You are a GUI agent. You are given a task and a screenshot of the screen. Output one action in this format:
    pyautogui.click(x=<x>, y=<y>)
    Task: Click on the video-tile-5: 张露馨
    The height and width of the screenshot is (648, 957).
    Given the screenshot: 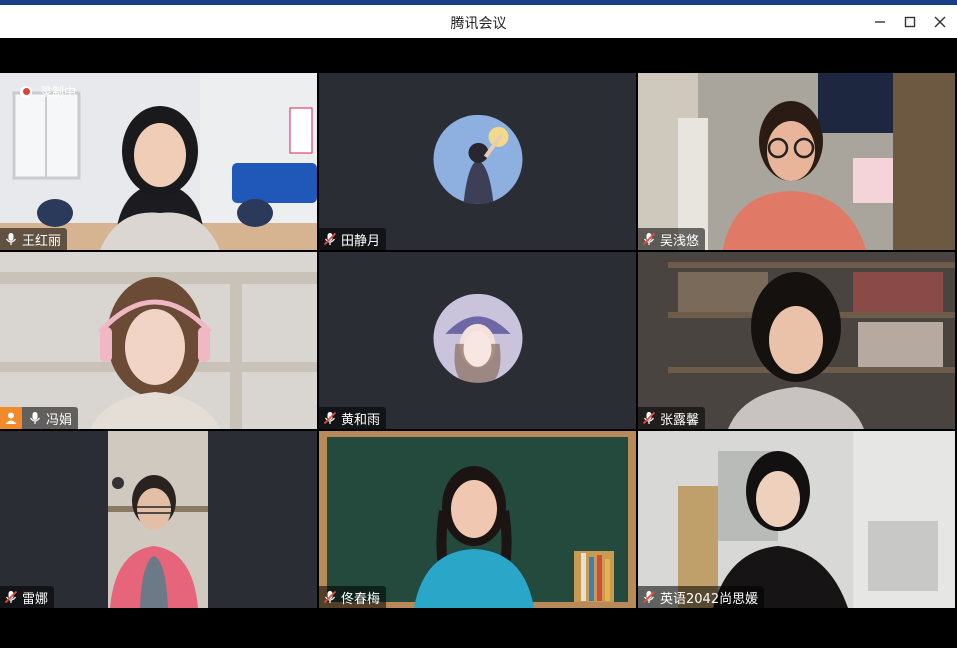 What is the action you would take?
    pyautogui.click(x=796, y=340)
    